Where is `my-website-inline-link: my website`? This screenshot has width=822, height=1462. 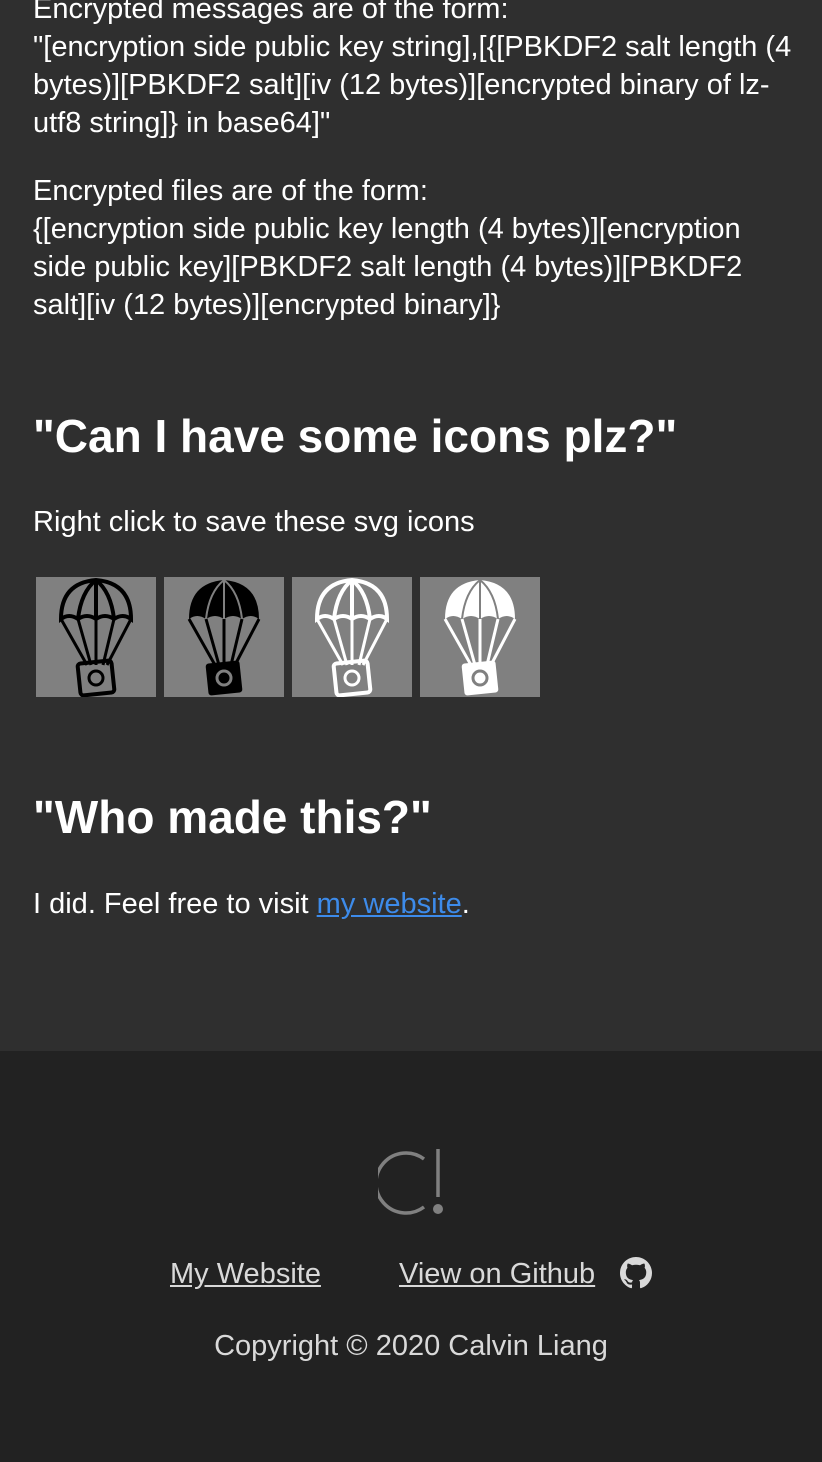 my-website-inline-link: my website is located at coordinates (389, 904).